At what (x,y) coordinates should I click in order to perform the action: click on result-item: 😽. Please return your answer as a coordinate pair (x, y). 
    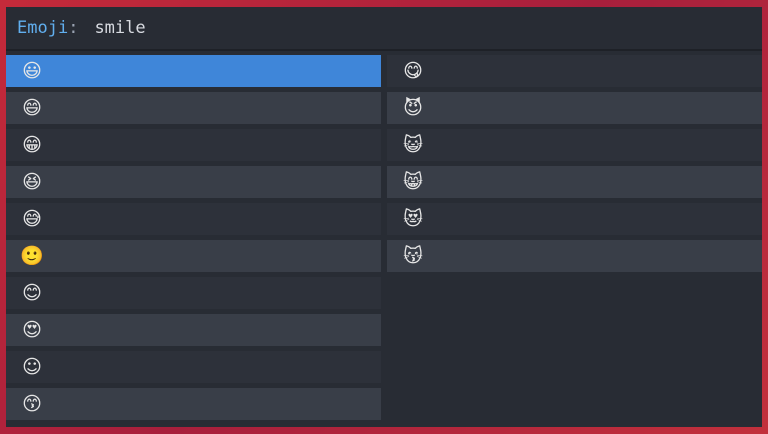
    Looking at the image, I should click on (574, 256).